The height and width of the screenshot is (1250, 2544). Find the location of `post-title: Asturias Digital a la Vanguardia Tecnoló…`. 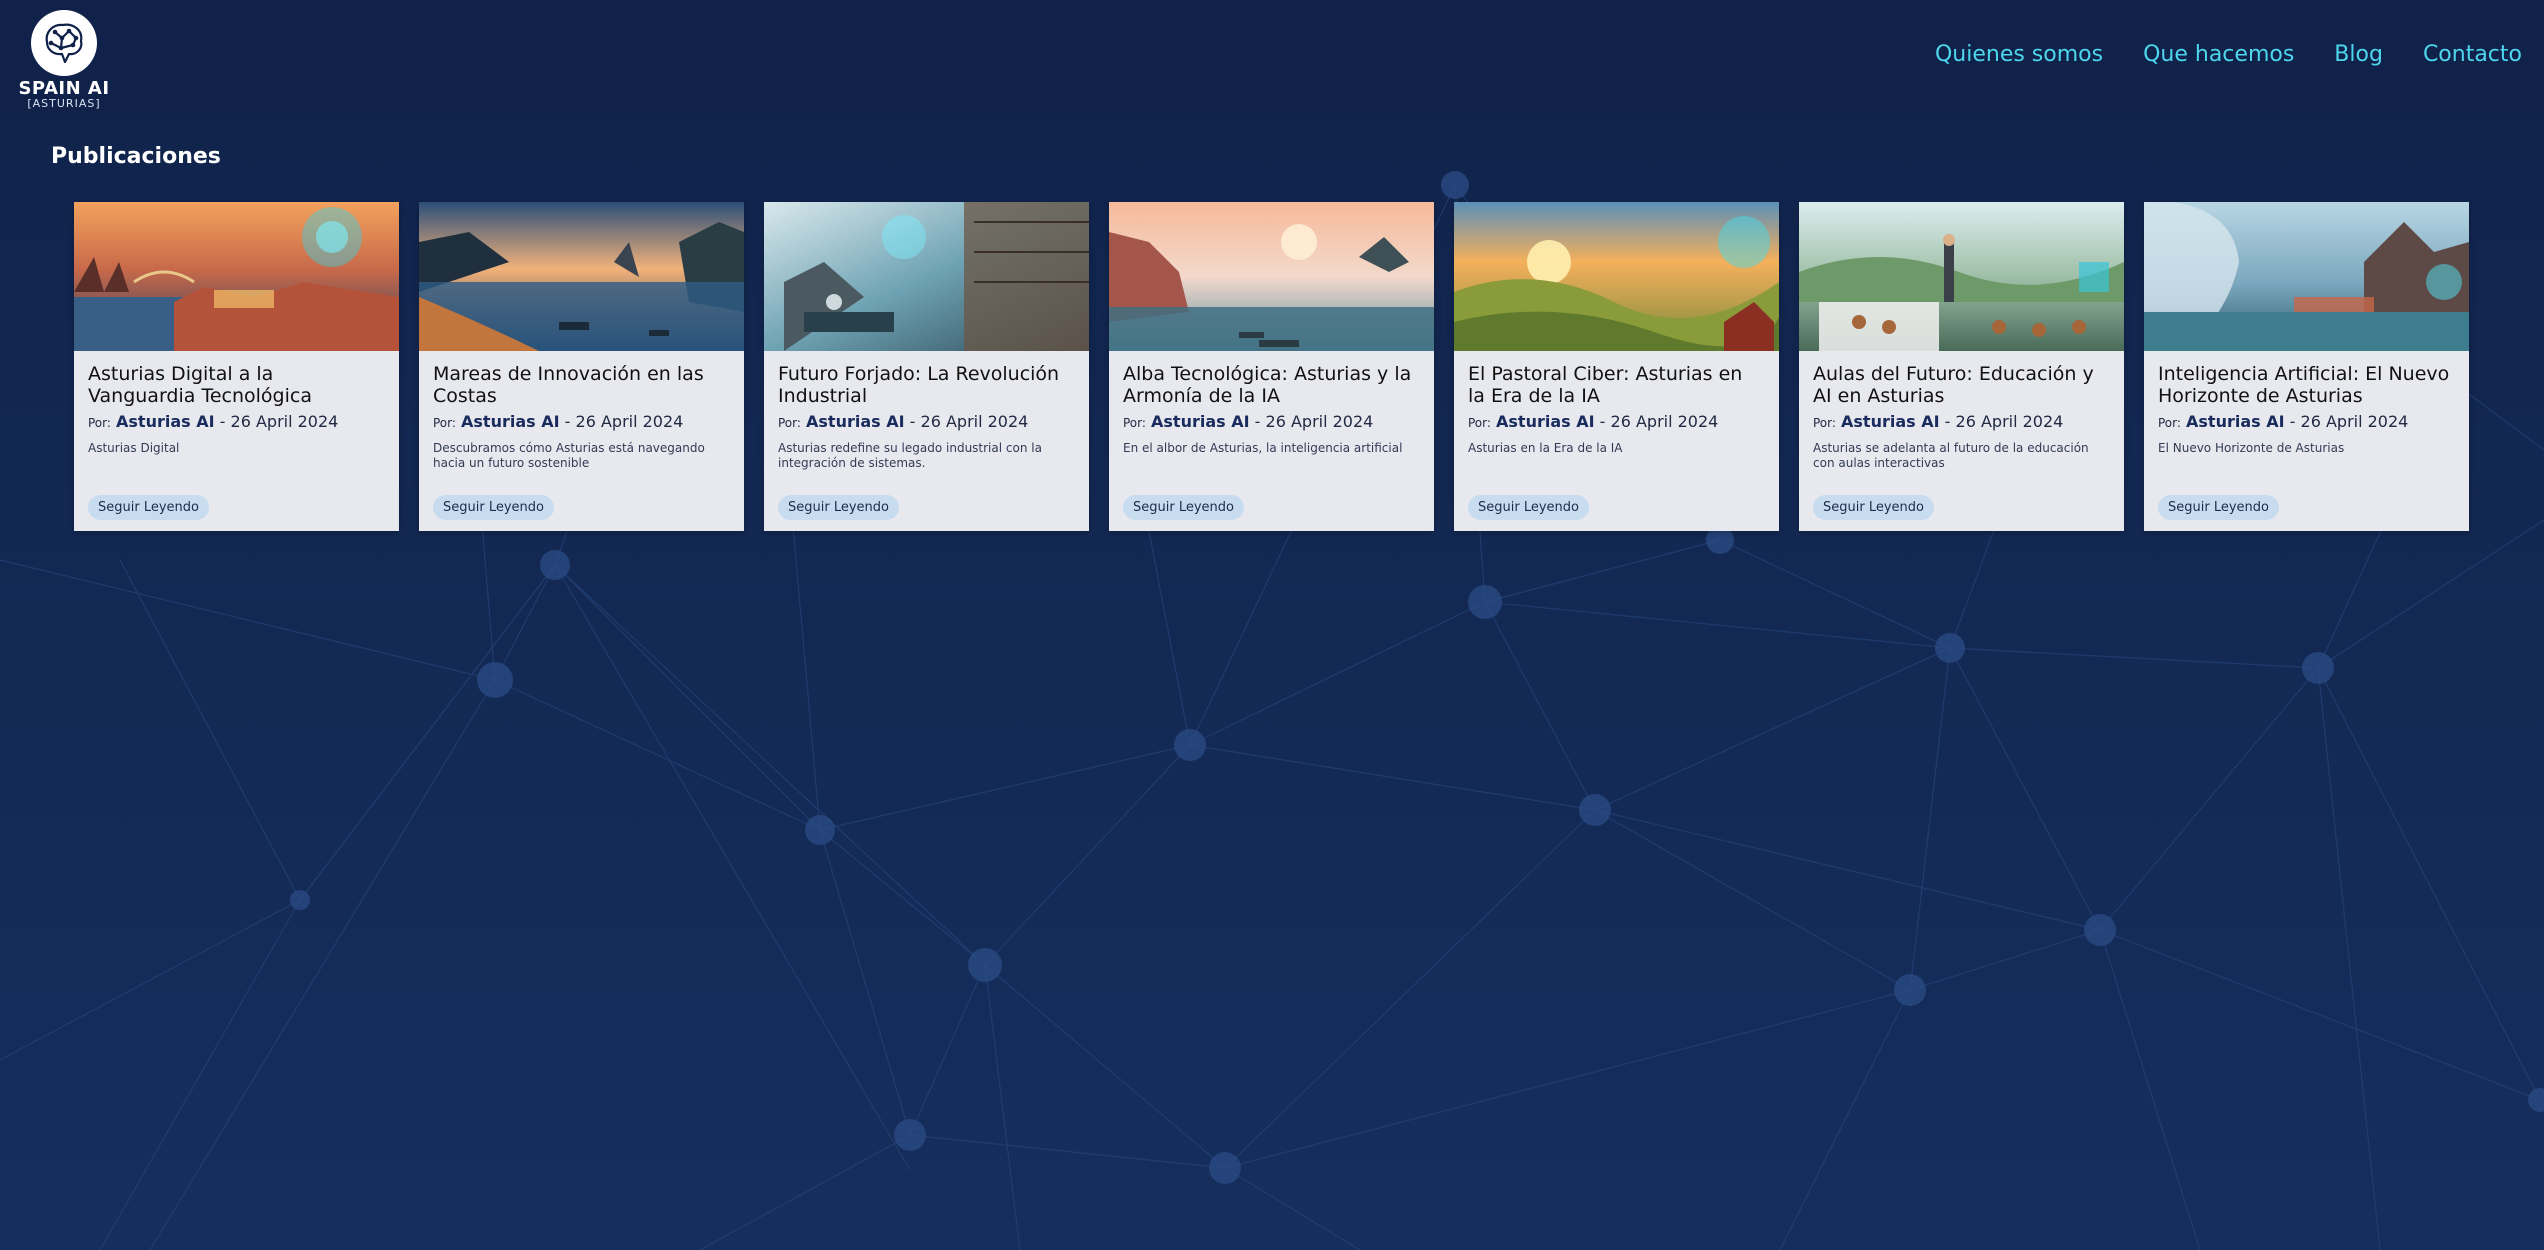

post-title: Asturias Digital a la Vanguardia Tecnoló… is located at coordinates (236, 385).